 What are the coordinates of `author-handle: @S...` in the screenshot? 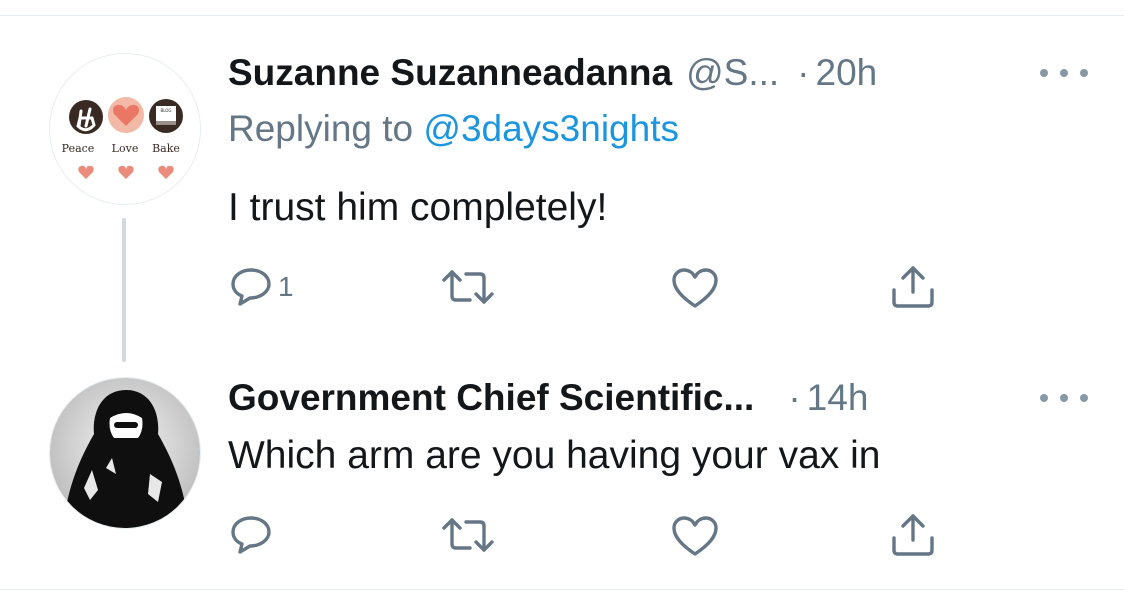 It's located at (732, 73).